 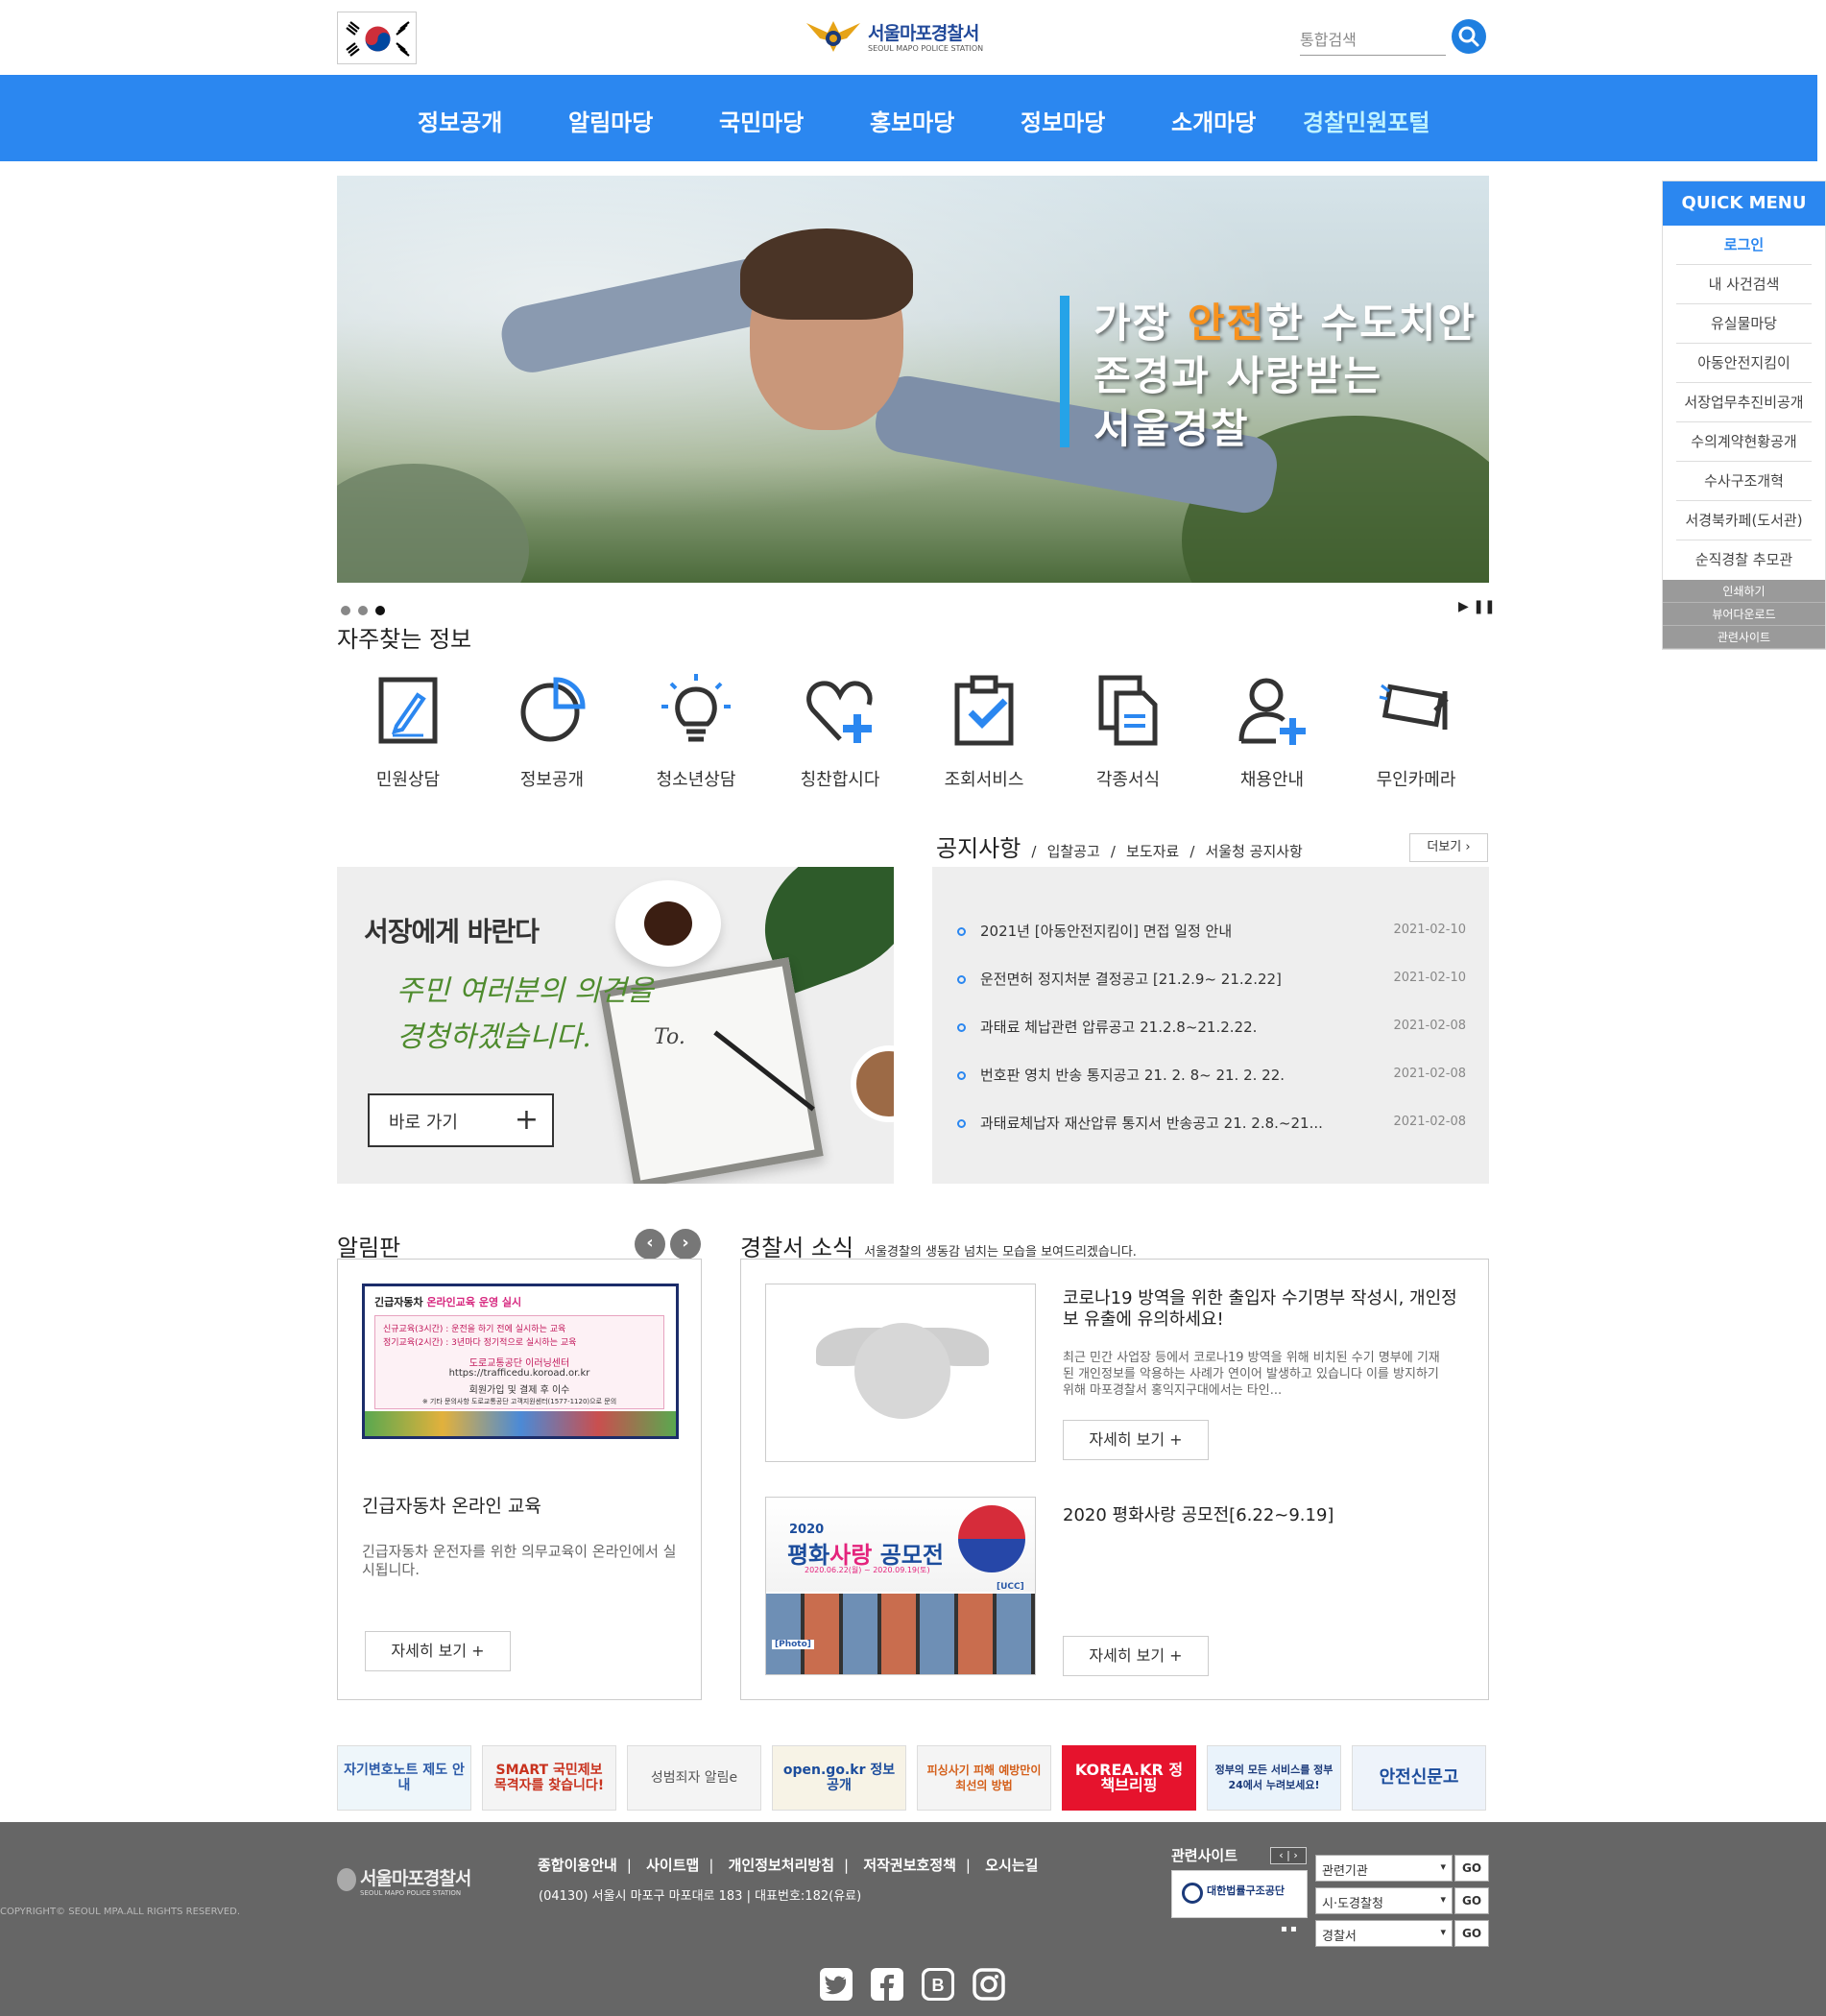 I want to click on quick-item-related-sites: 관련사이트, so click(x=1744, y=637).